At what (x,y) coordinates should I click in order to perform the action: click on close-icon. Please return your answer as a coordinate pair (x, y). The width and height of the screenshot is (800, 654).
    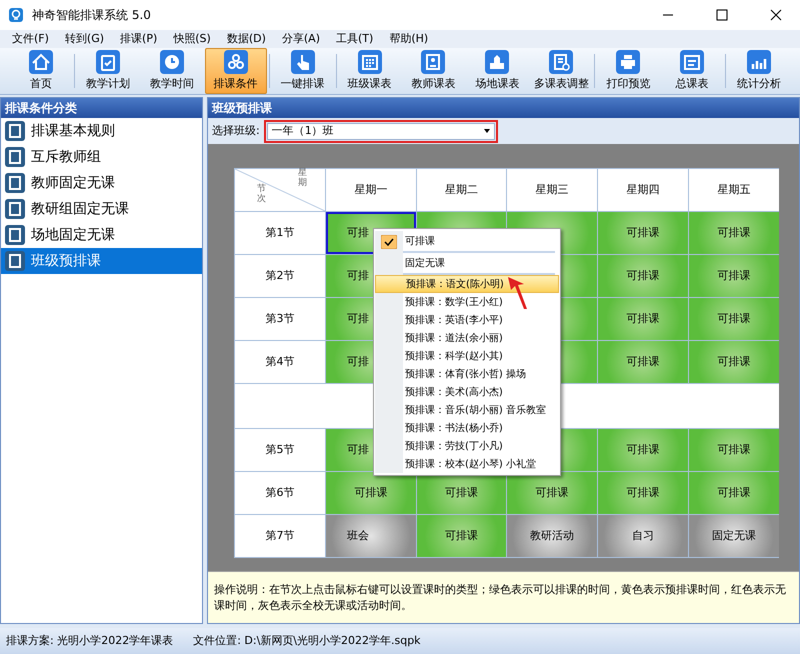
    Looking at the image, I should click on (776, 15).